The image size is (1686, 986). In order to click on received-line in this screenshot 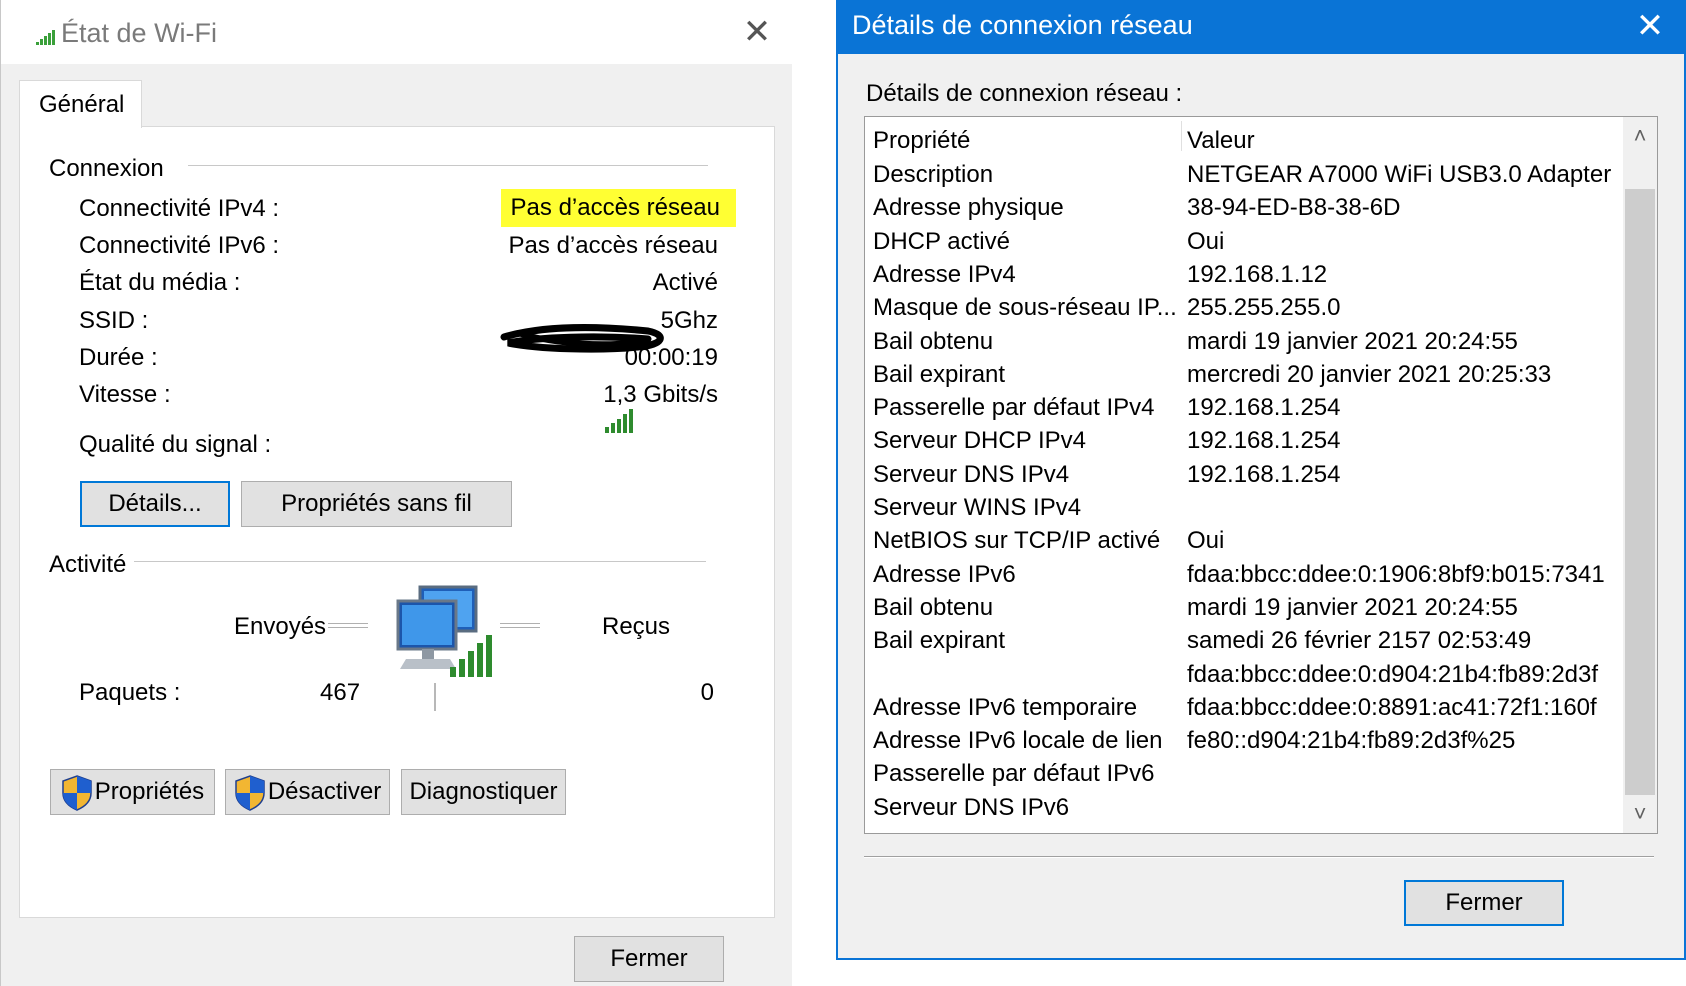, I will do `click(520, 625)`.